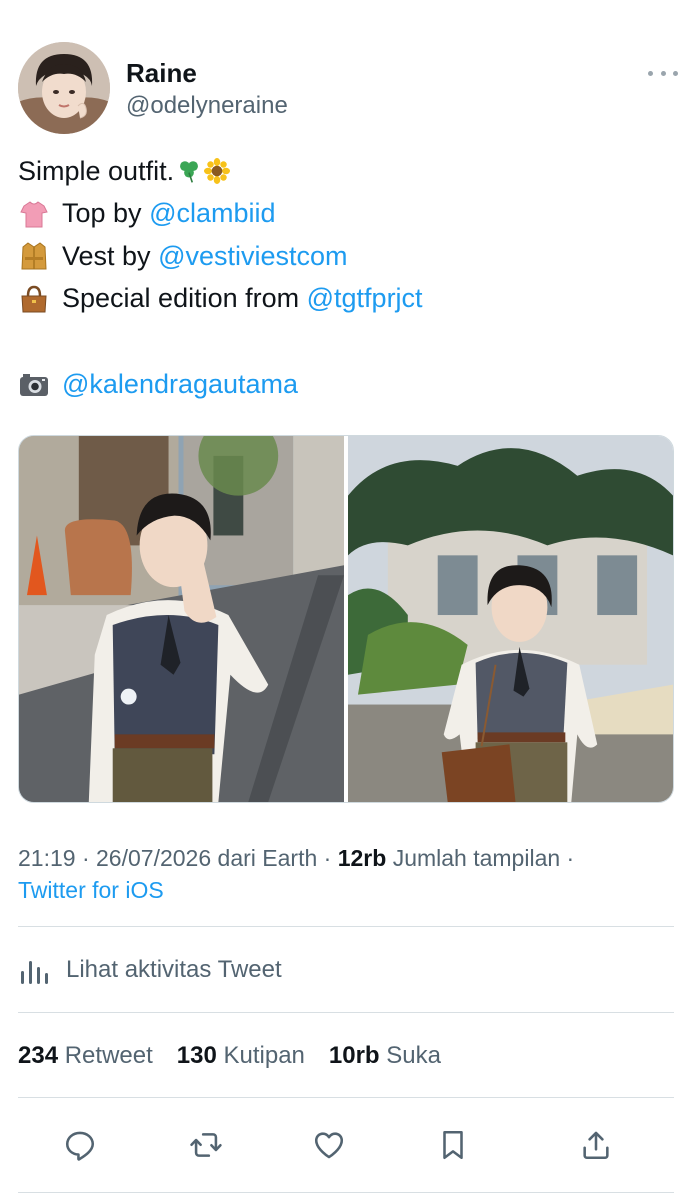  I want to click on user-handle: @odelyneraine, so click(207, 106).